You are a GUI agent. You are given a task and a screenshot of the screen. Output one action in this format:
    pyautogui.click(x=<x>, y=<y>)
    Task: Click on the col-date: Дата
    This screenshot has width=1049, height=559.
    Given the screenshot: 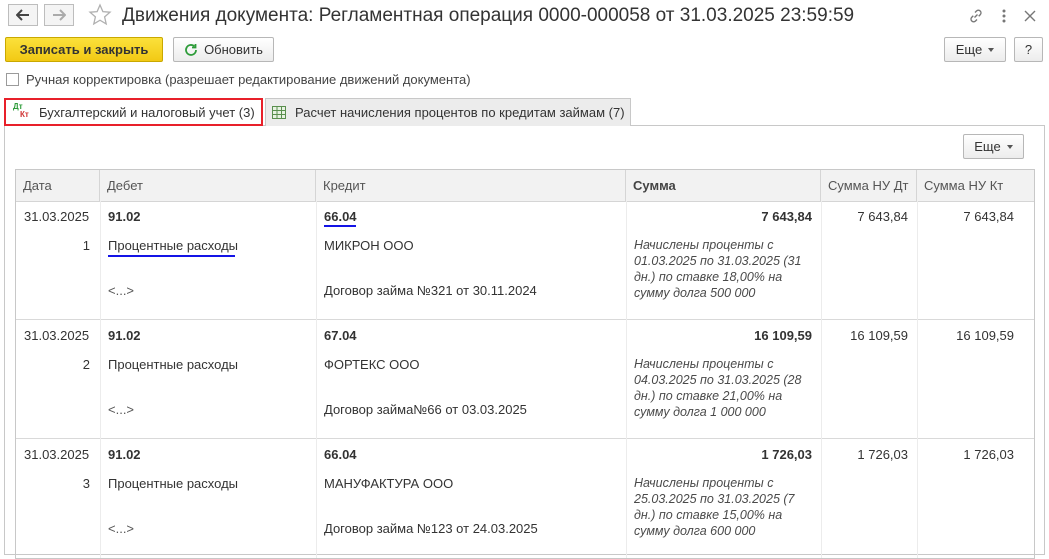 What is the action you would take?
    pyautogui.click(x=58, y=185)
    